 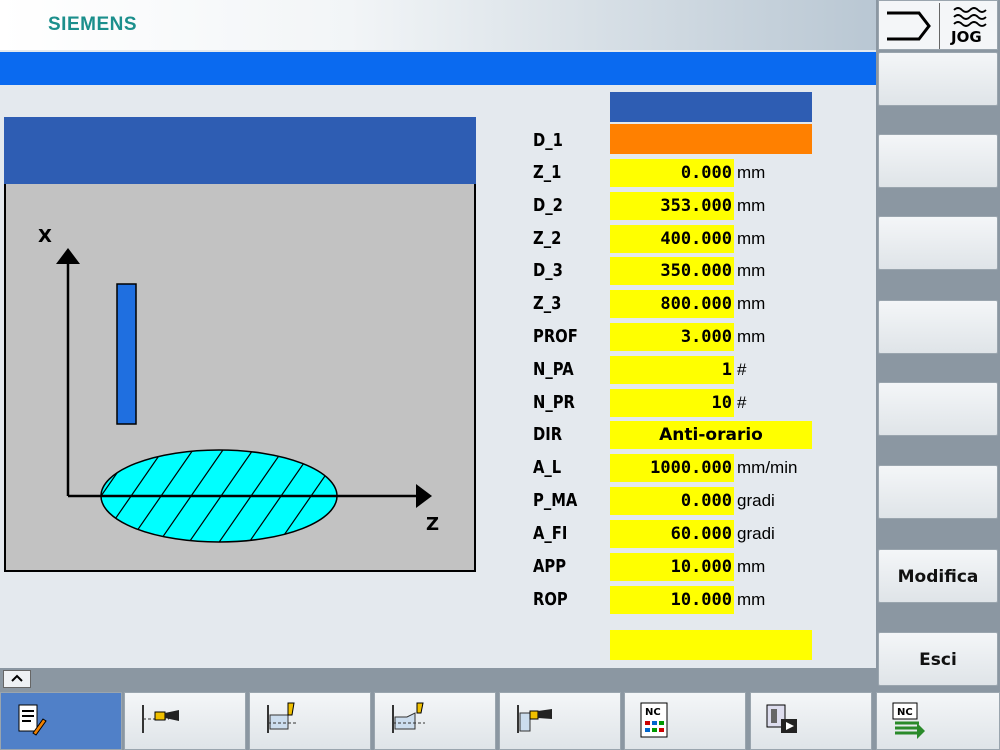 I want to click on jog-wave-icon, so click(x=970, y=17).